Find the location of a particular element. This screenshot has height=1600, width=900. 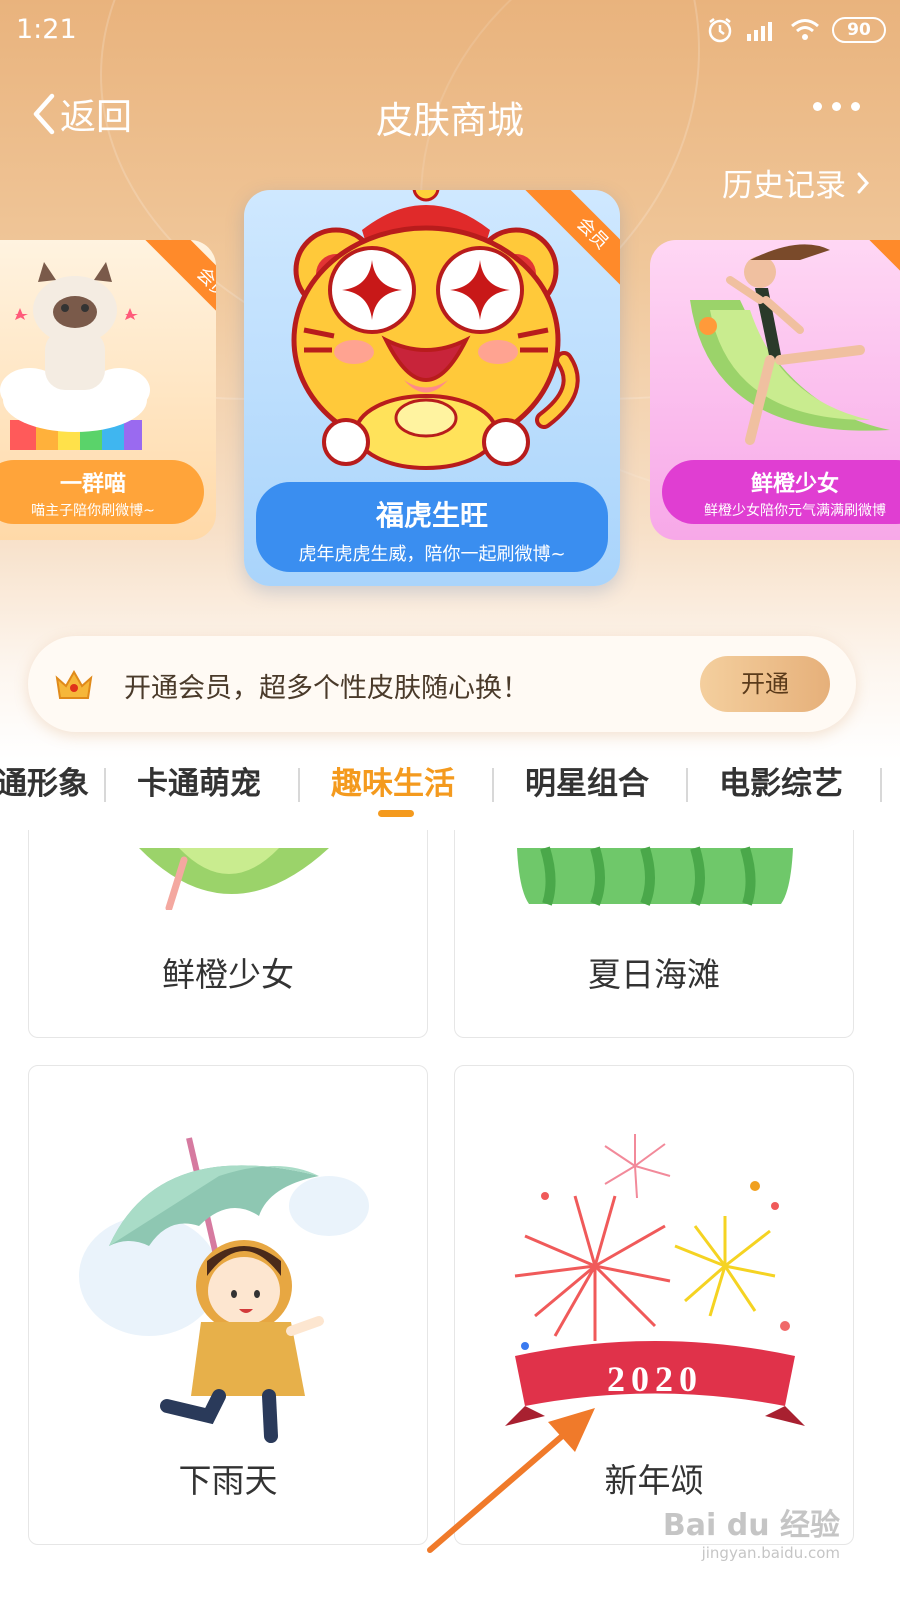

card-label: 一群喵 喵主子陪你刷微博~ is located at coordinates (102, 492).